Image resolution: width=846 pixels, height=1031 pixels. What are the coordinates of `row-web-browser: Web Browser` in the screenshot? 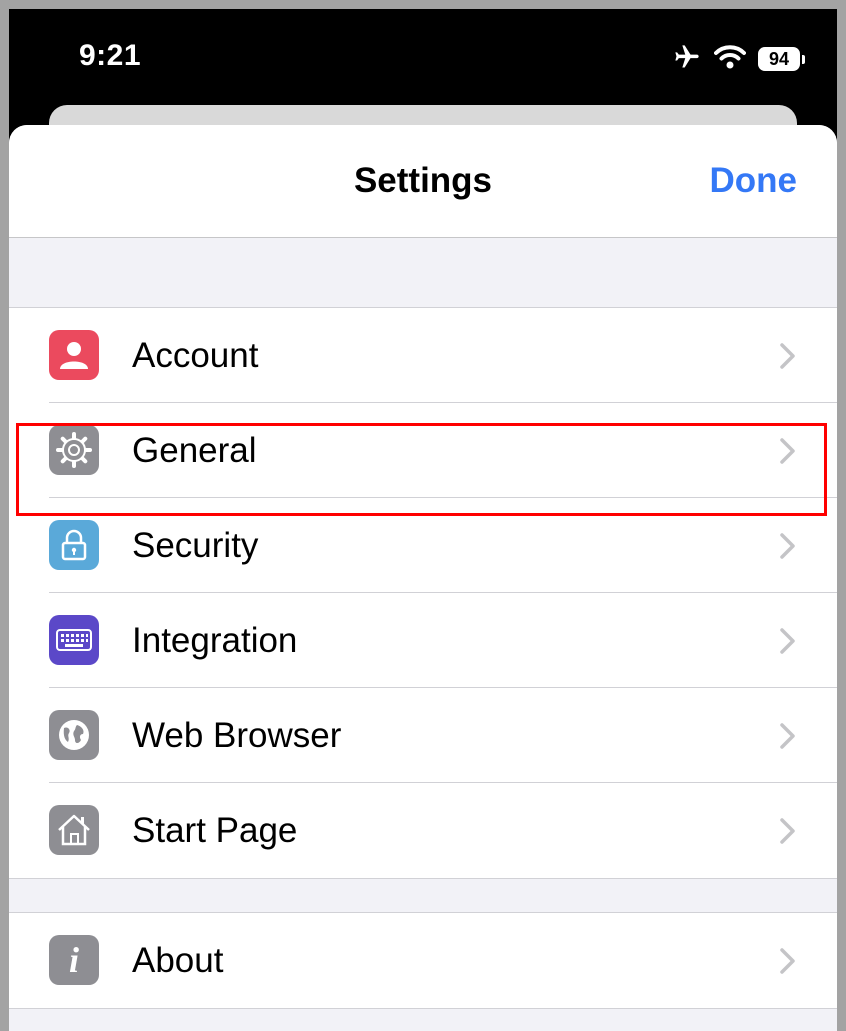 It's located at (423, 735).